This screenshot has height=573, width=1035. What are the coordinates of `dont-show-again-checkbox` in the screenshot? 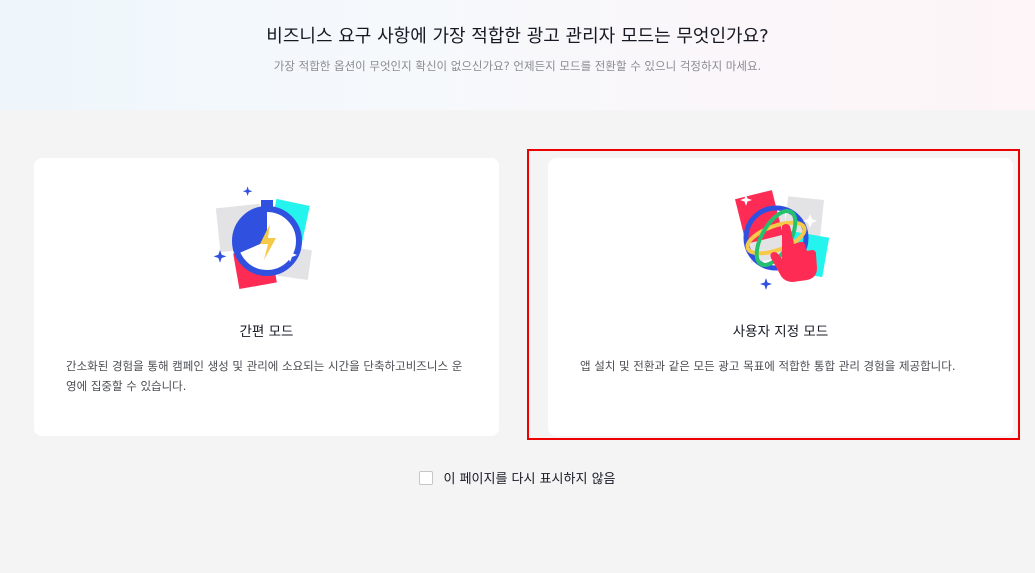 It's located at (426, 477).